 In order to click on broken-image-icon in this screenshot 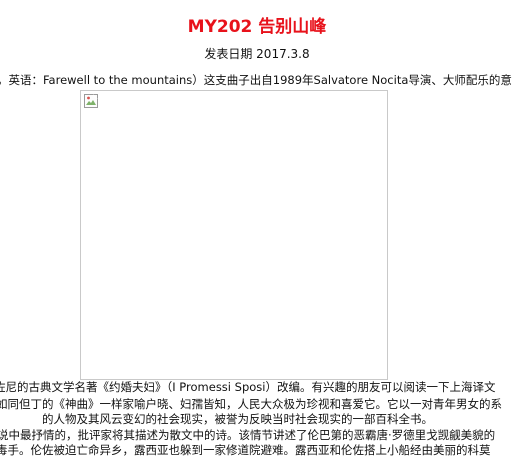, I will do `click(91, 101)`.